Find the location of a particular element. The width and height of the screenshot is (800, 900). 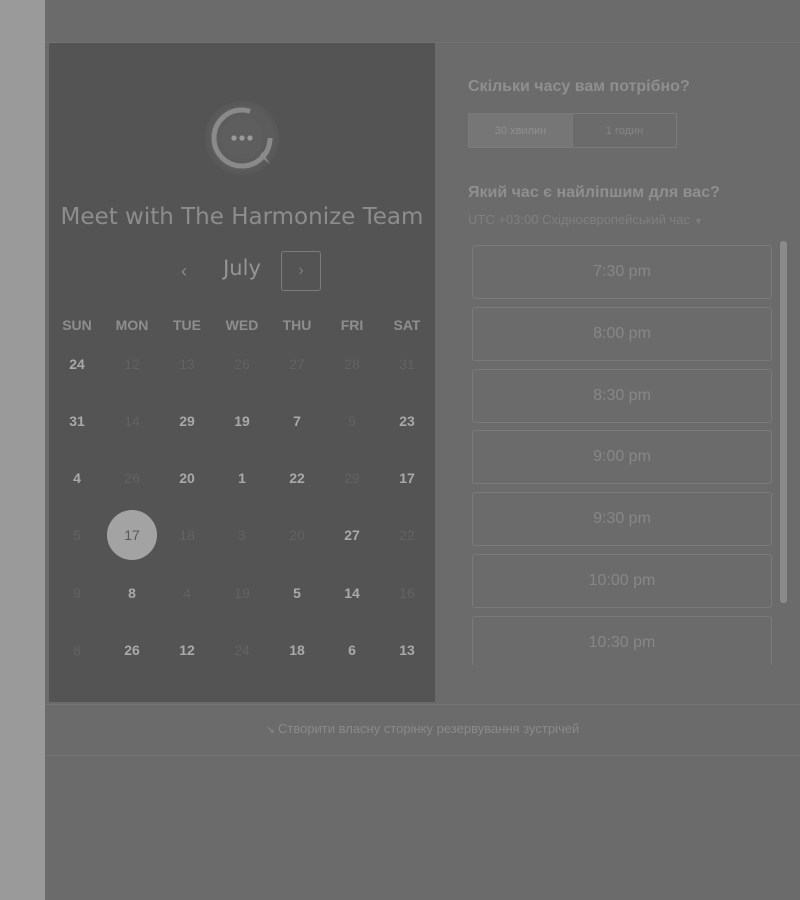

timezone-selector: UTC +03:00 Східноєвропейський час ▼ is located at coordinates (585, 219).